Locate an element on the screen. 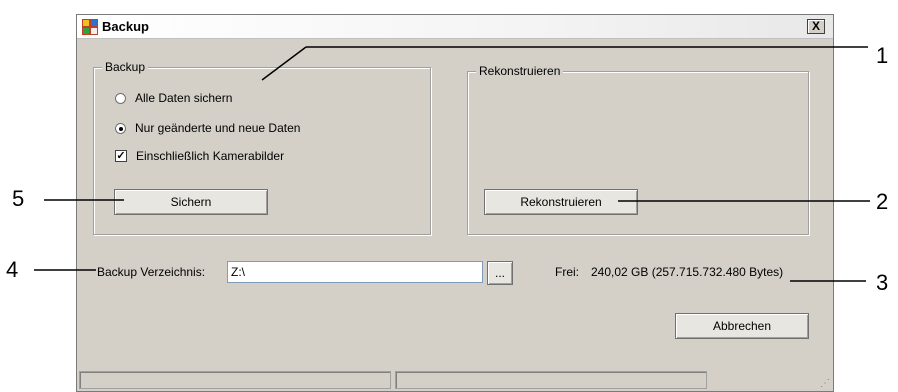 The image size is (898, 392). callout-number-3: 3 is located at coordinates (882, 282).